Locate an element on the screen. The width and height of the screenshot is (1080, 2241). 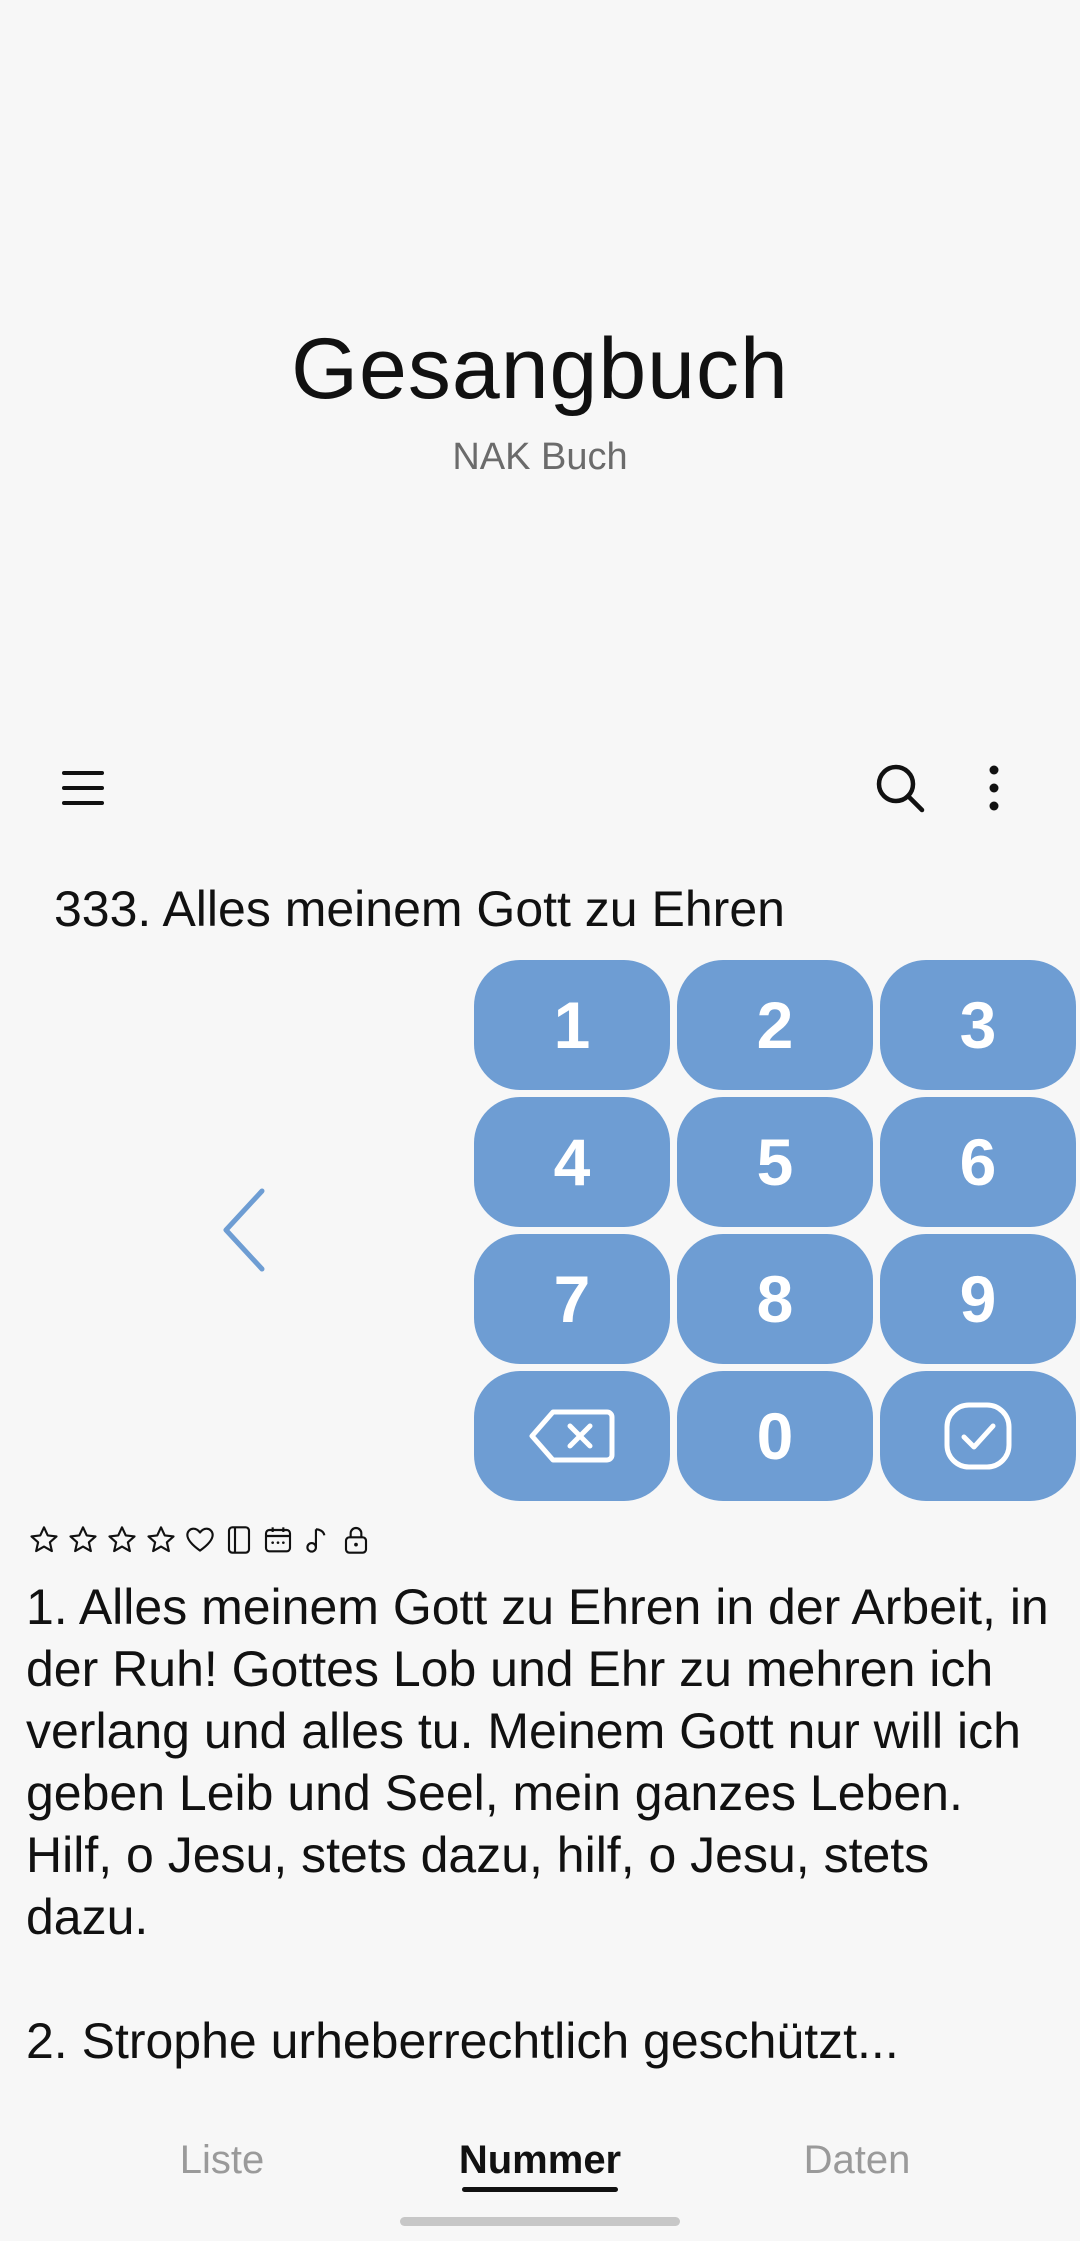
hamburger-menu-icon is located at coordinates (83, 788).